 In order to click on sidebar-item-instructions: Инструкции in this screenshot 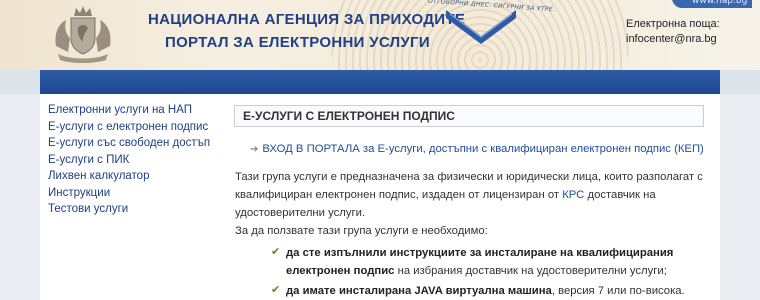, I will do `click(129, 193)`.